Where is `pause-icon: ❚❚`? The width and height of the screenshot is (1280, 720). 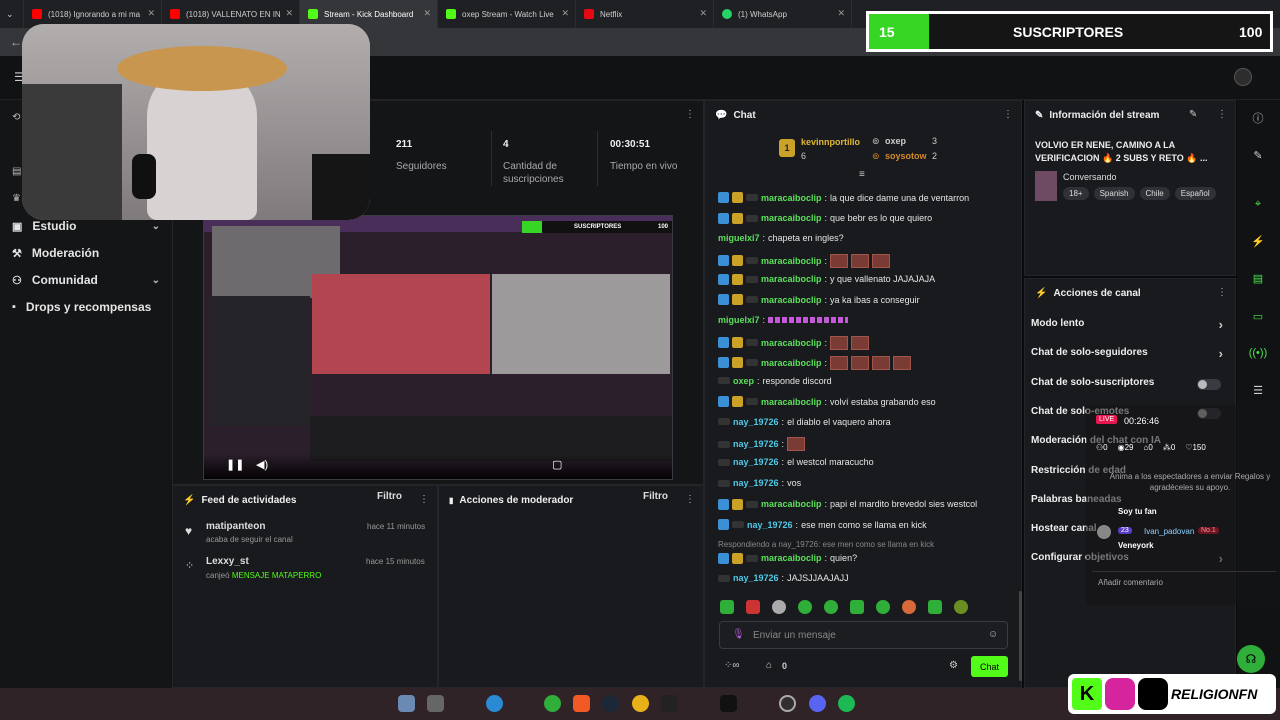
pause-icon: ❚❚ is located at coordinates (235, 464).